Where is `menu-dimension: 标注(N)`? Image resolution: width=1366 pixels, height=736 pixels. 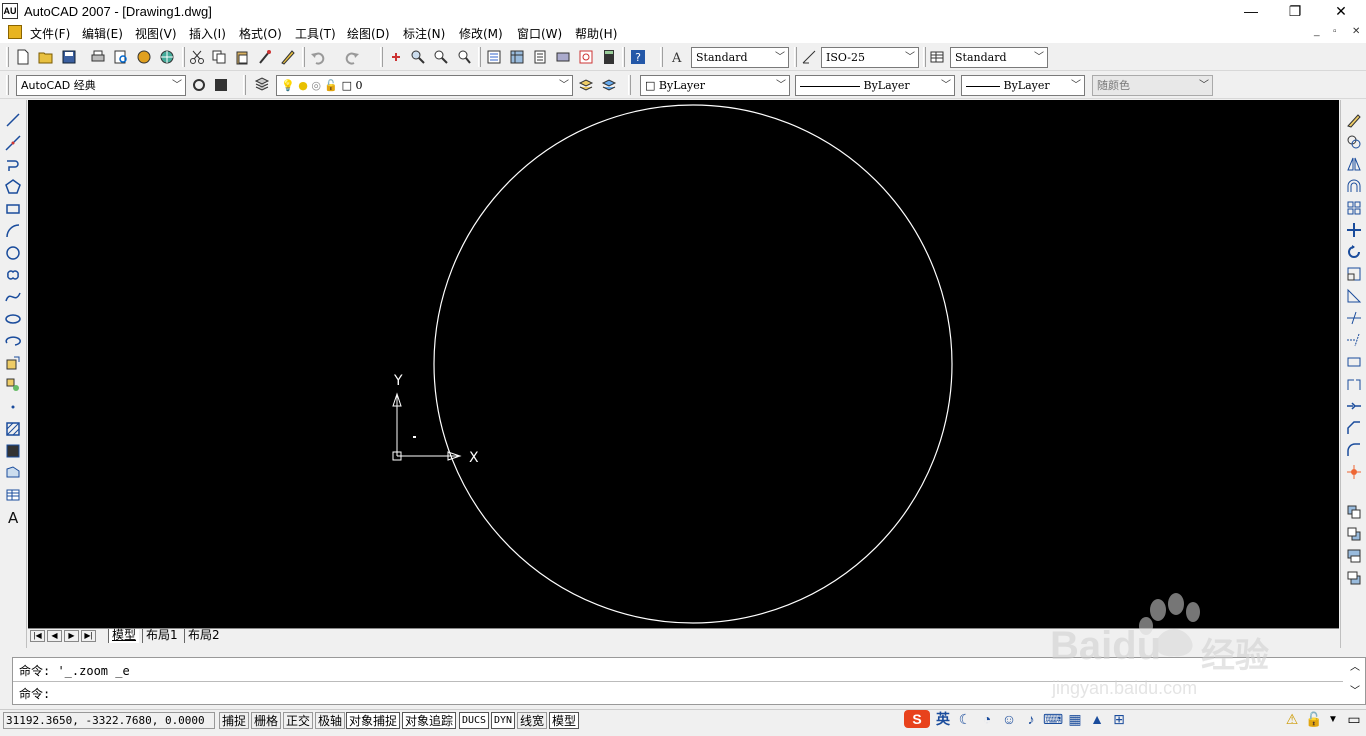 menu-dimension: 标注(N) is located at coordinates (424, 33).